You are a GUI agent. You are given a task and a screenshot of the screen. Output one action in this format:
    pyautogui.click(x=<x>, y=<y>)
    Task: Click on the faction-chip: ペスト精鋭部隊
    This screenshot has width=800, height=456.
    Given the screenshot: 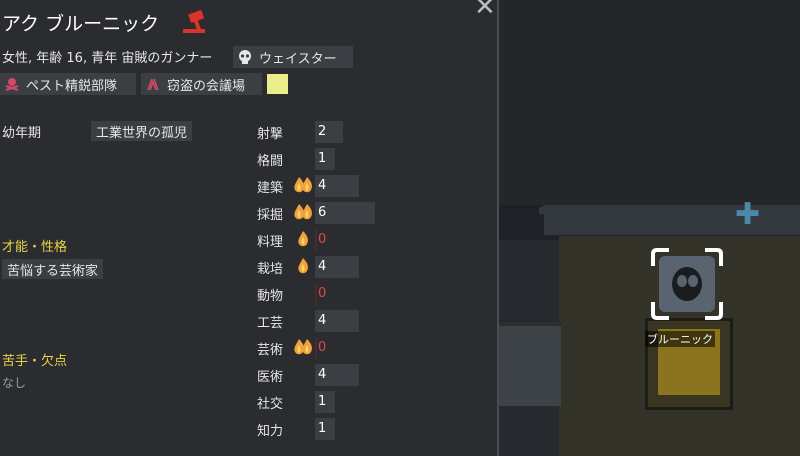 What is the action you would take?
    pyautogui.click(x=68, y=84)
    